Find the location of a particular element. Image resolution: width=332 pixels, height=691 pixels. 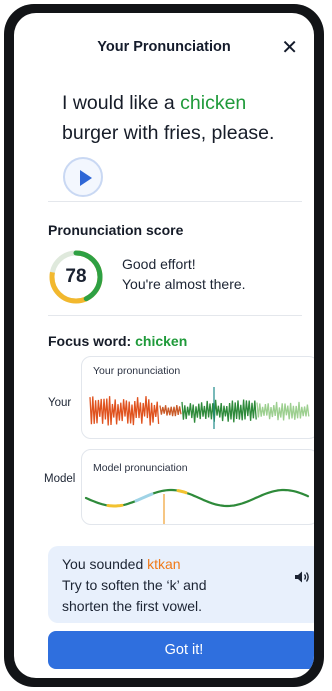

got-it-button: Got it! is located at coordinates (181, 650).